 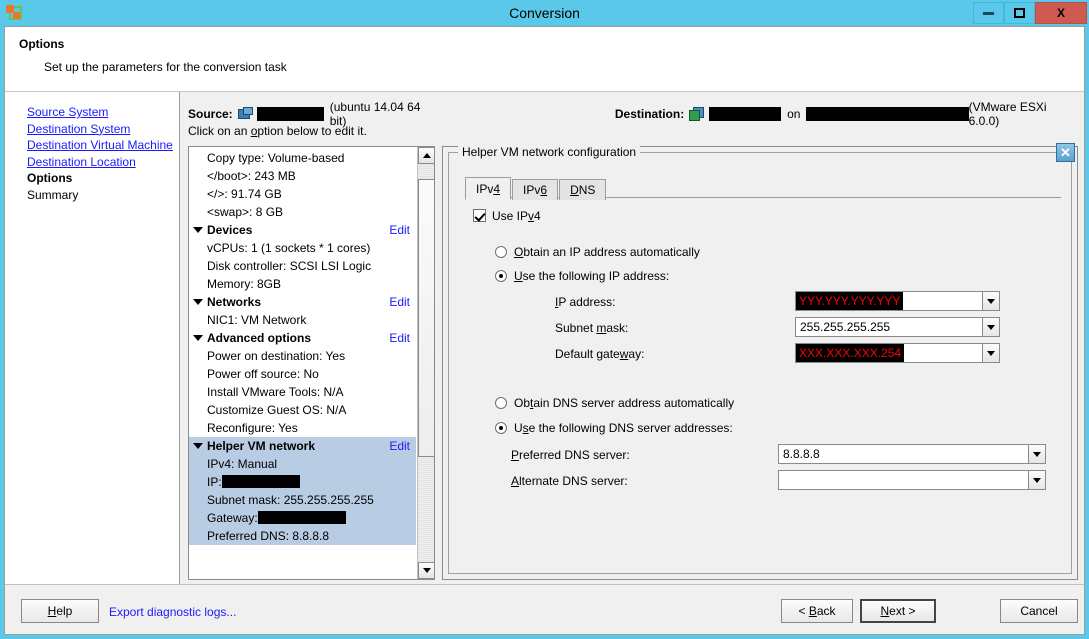 What do you see at coordinates (232, 518) in the screenshot?
I see `tree-row-label: Gateway:` at bounding box center [232, 518].